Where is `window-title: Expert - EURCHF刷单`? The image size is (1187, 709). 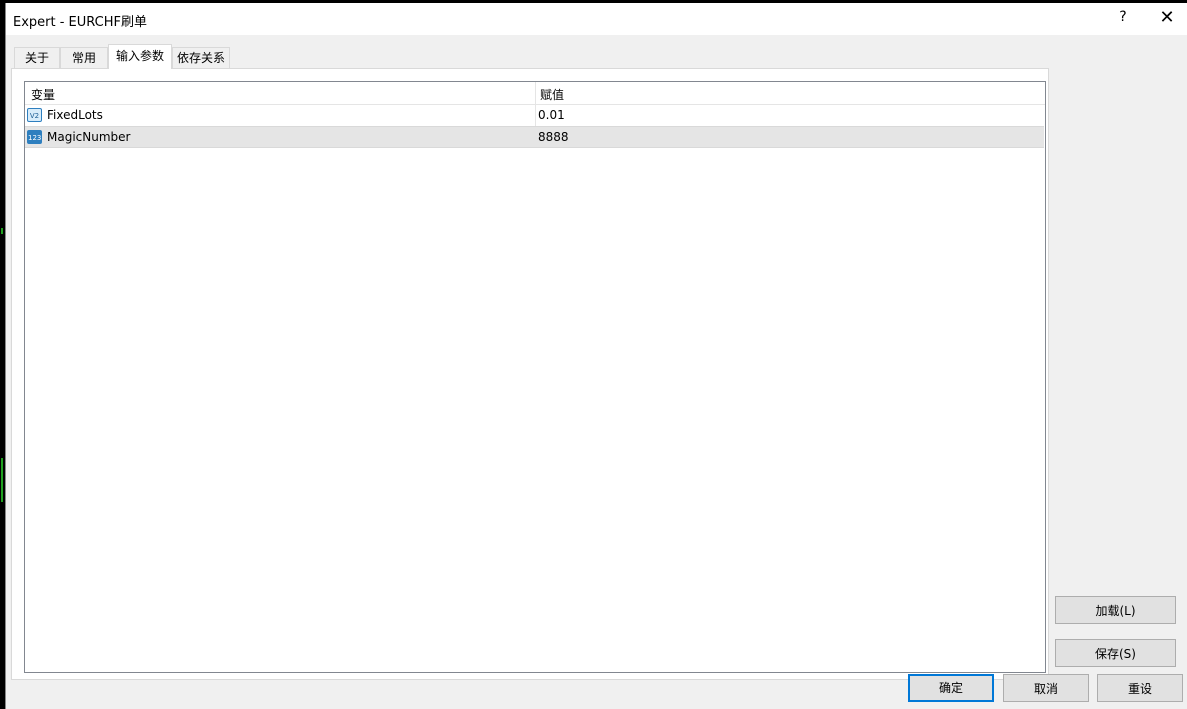 window-title: Expert - EURCHF刷单 is located at coordinates (80, 22).